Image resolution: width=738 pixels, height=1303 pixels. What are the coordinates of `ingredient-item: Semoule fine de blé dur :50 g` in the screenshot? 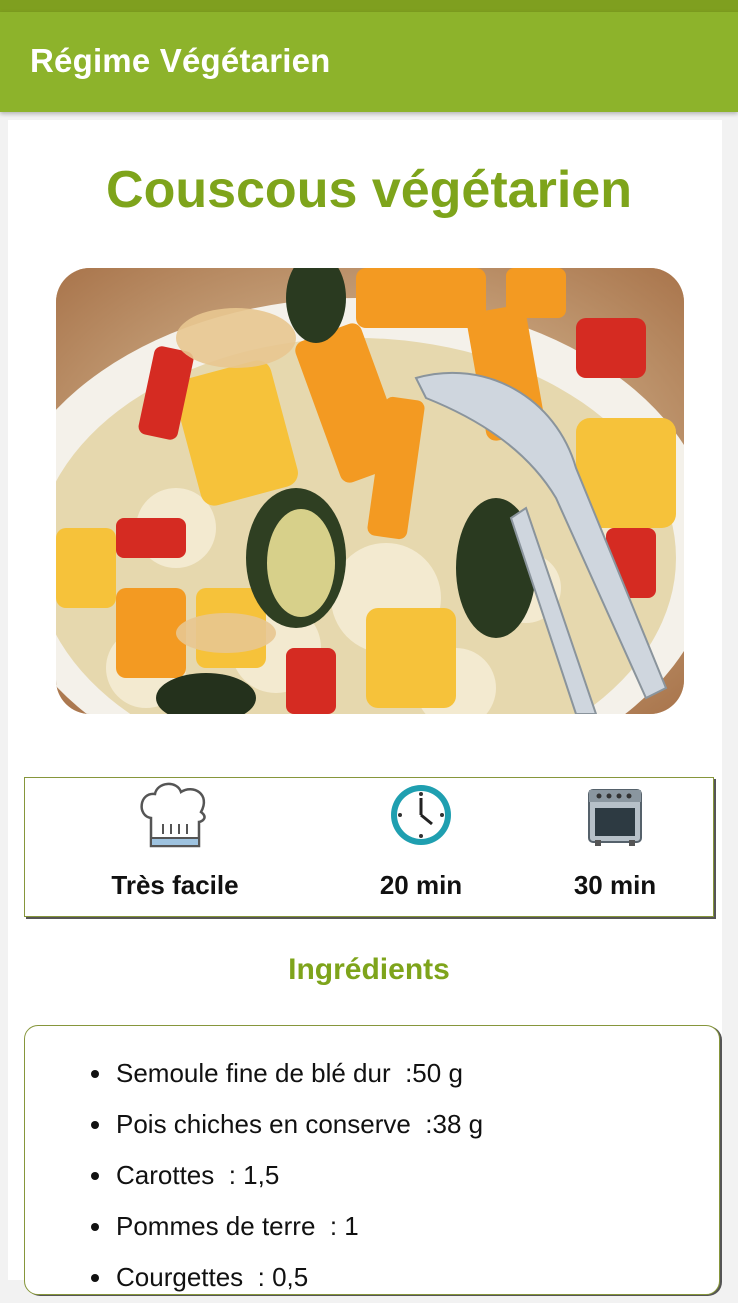 It's located at (287, 1073).